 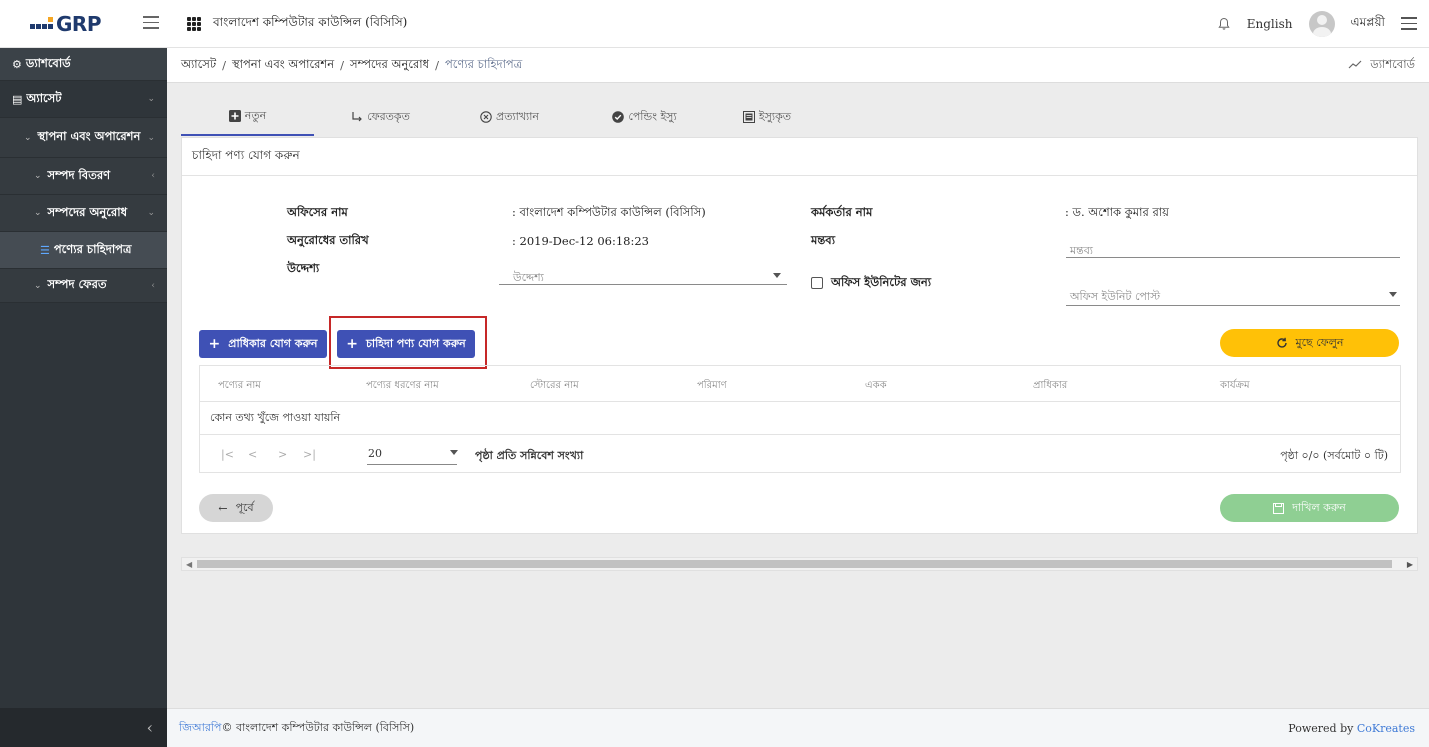 I want to click on column-header: কার্যক্রম, so click(x=1235, y=386).